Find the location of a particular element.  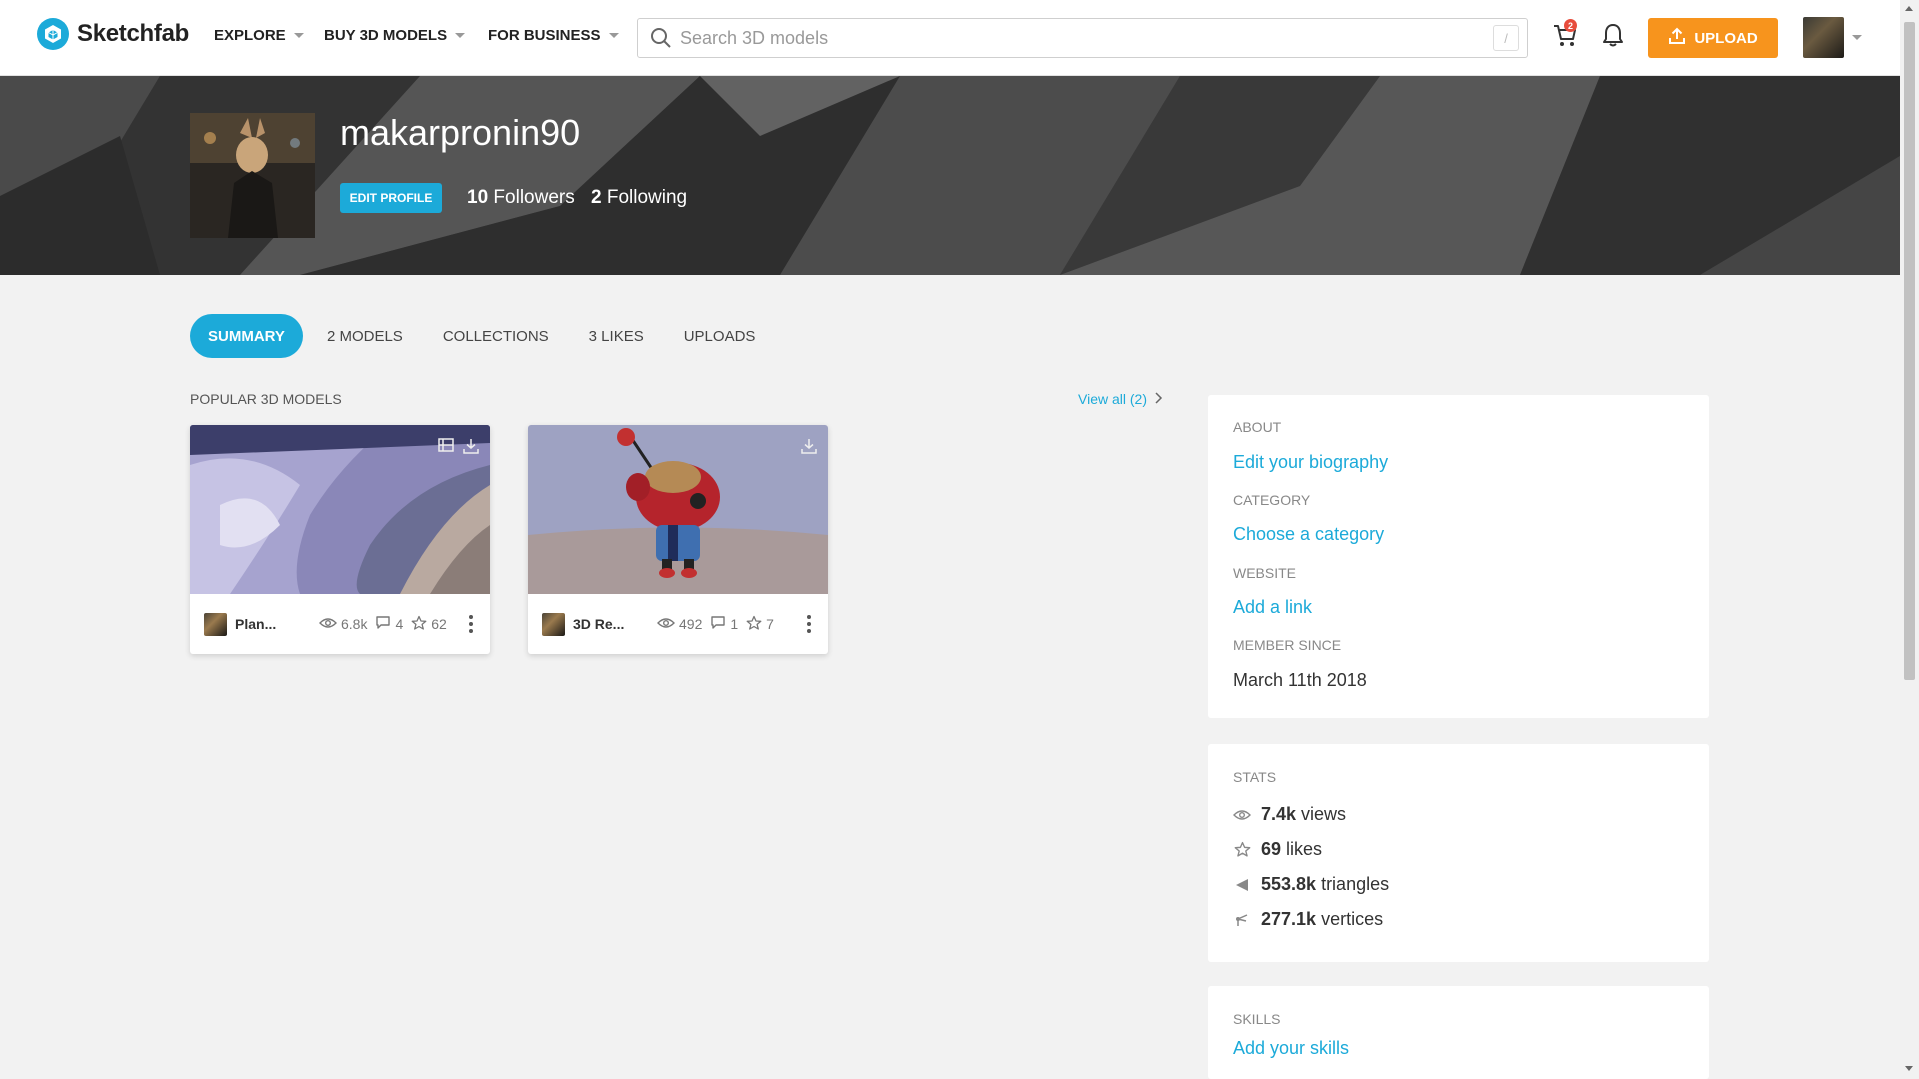

search-bar: / is located at coordinates (1082, 38).